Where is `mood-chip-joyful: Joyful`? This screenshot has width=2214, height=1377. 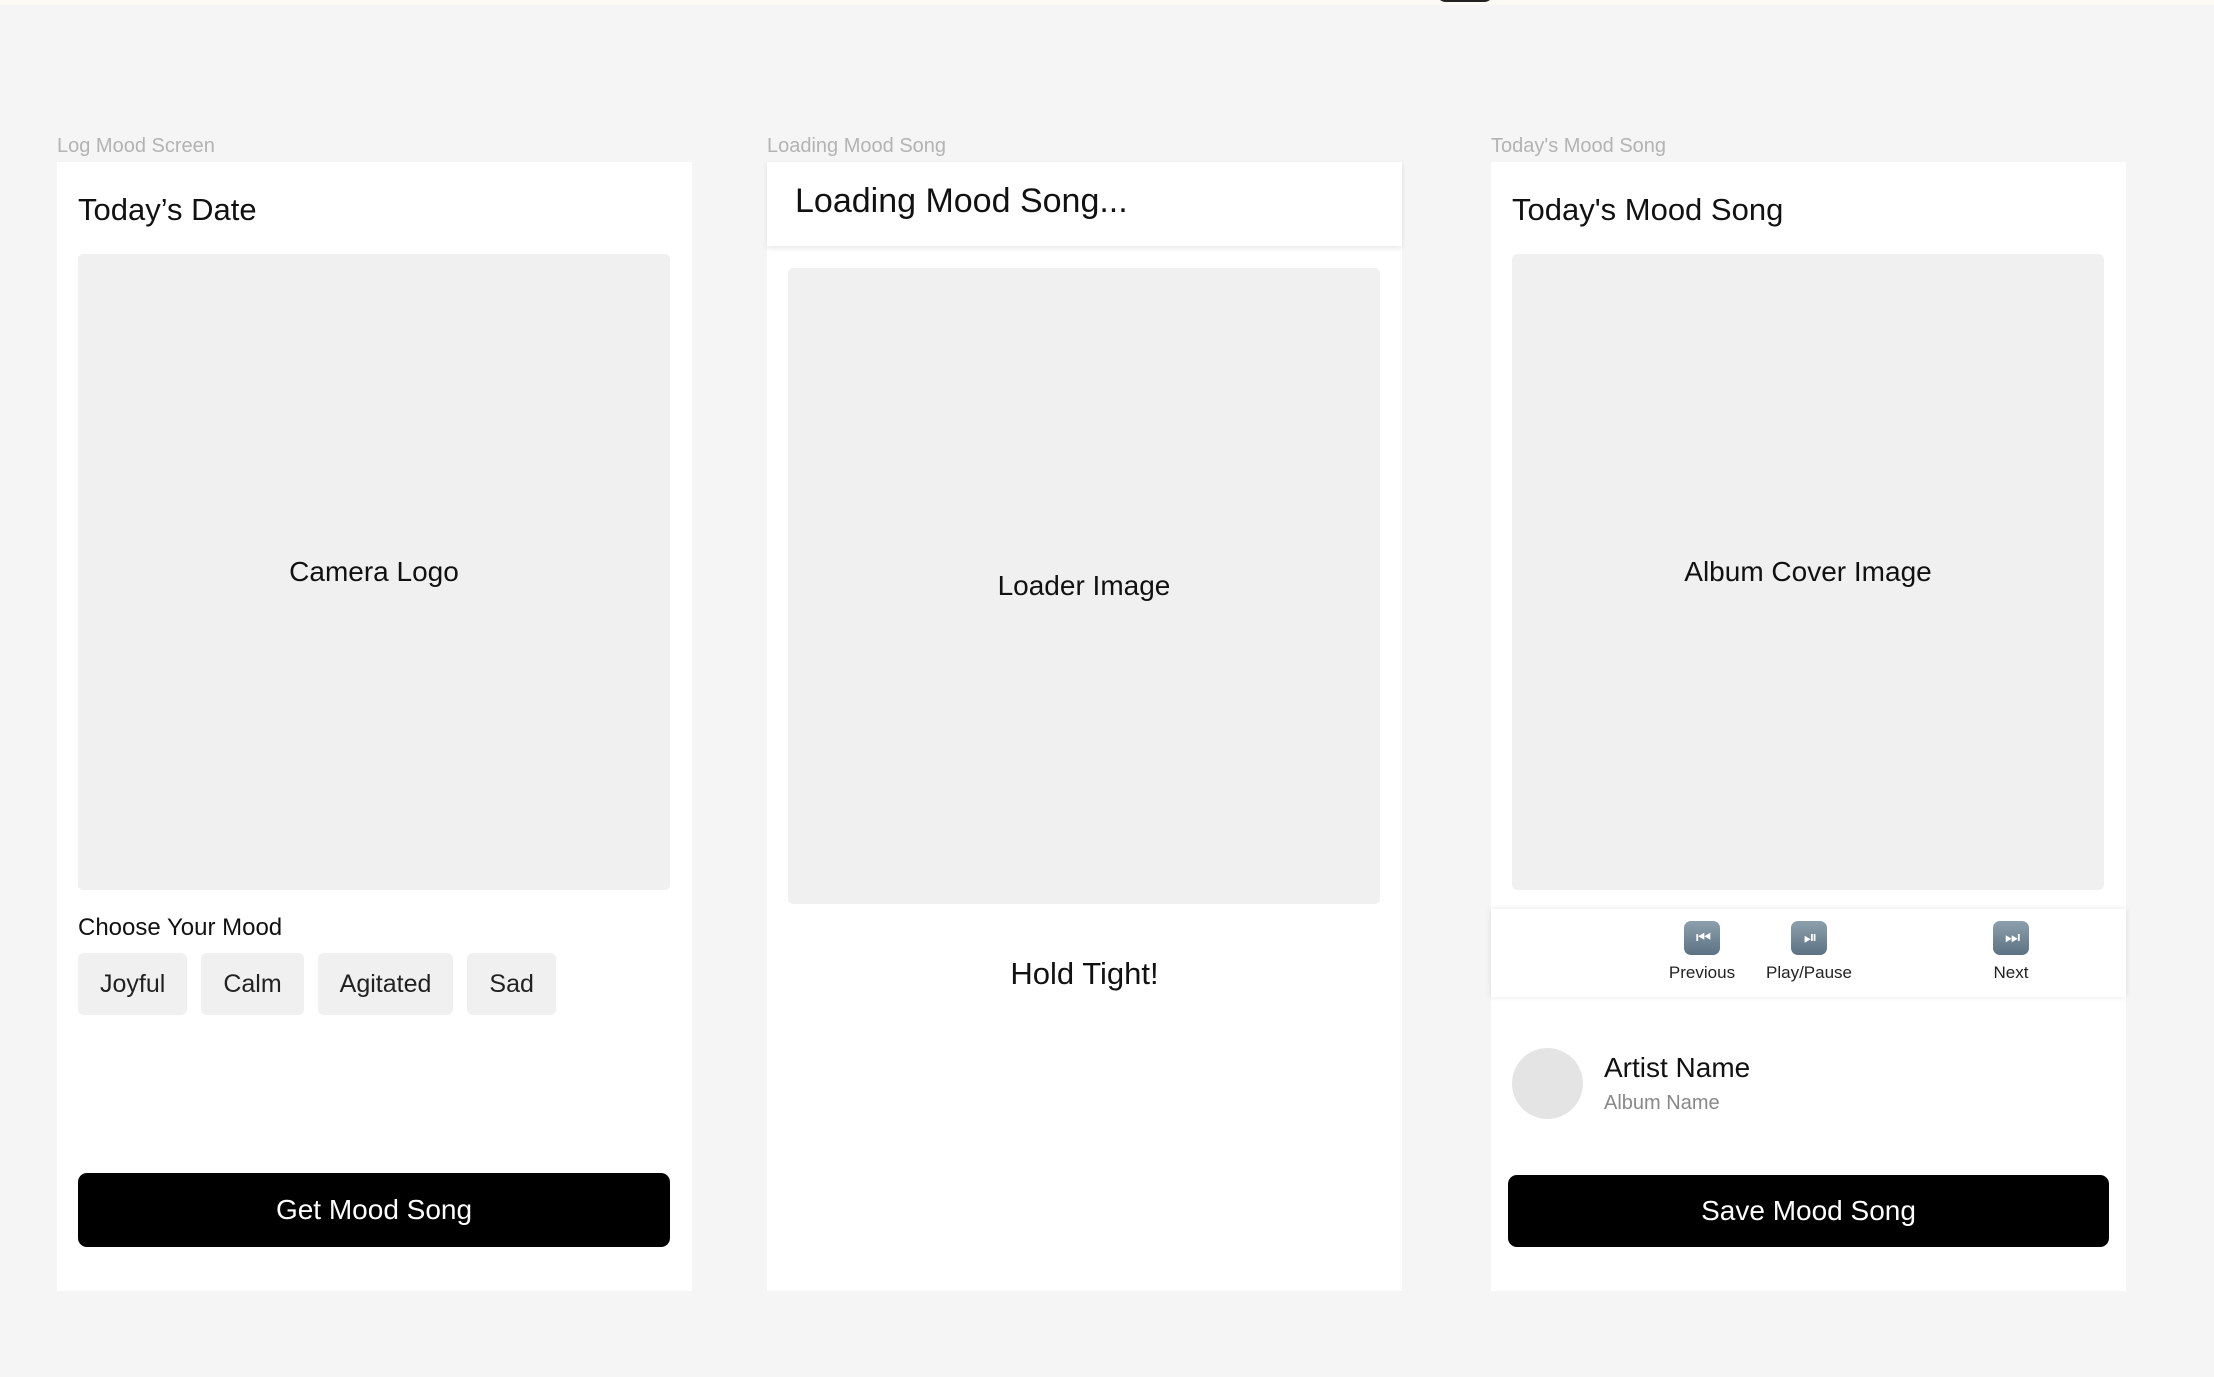
mood-chip-joyful: Joyful is located at coordinates (133, 984).